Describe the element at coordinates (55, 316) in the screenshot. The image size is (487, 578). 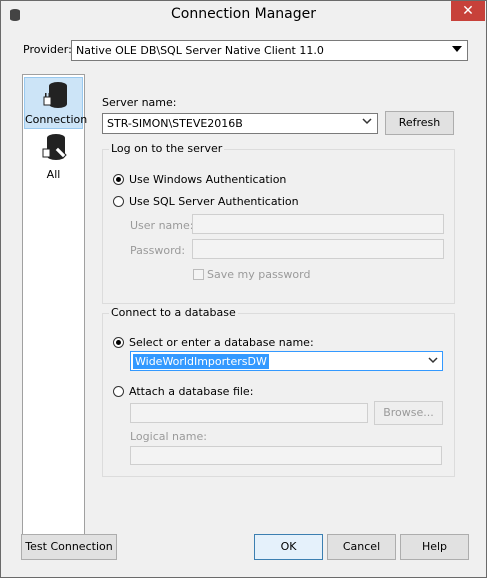
I see `page-sidebar: Connection All` at that location.